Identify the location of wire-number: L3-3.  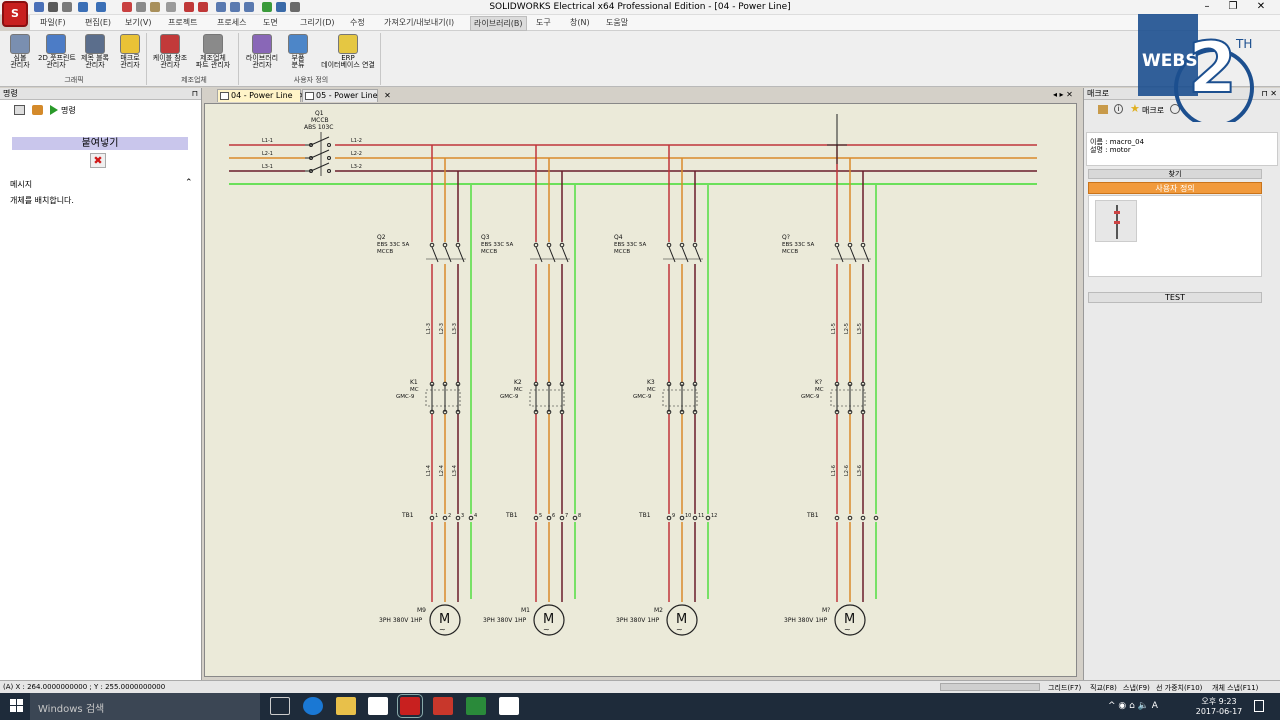
(455, 328).